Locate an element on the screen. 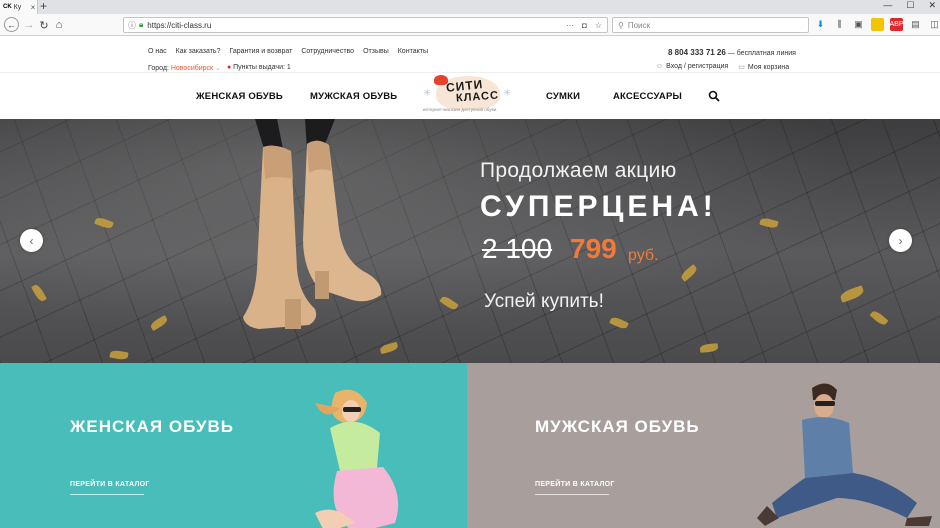 Image resolution: width=940 pixels, height=528 pixels. boots-illustration is located at coordinates (312, 224).